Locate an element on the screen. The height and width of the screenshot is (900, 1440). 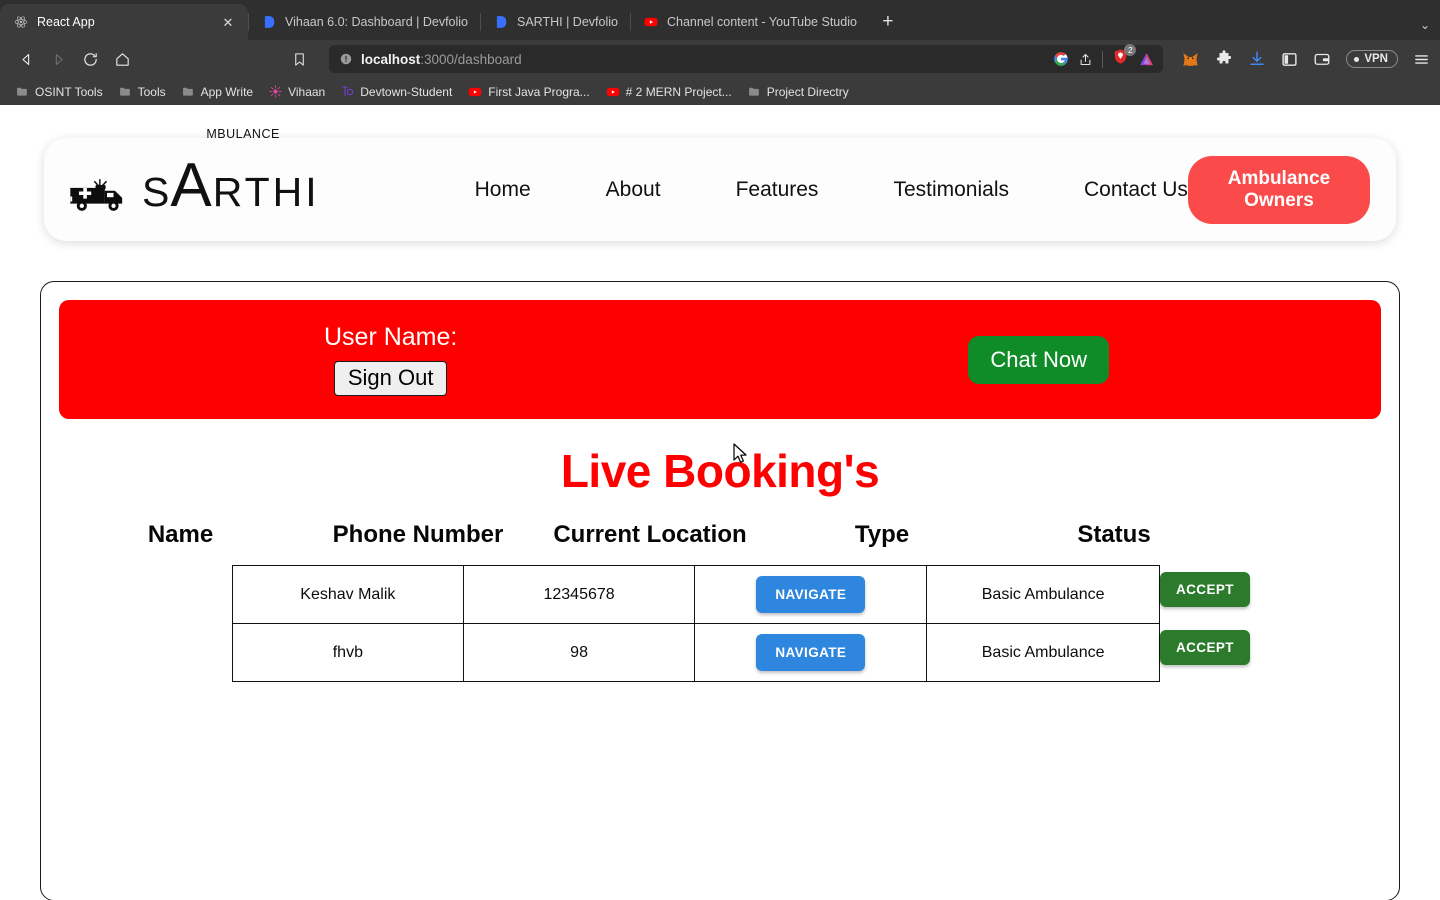
address-bar: localhost:3000/dashboard 2 is located at coordinates (746, 58).